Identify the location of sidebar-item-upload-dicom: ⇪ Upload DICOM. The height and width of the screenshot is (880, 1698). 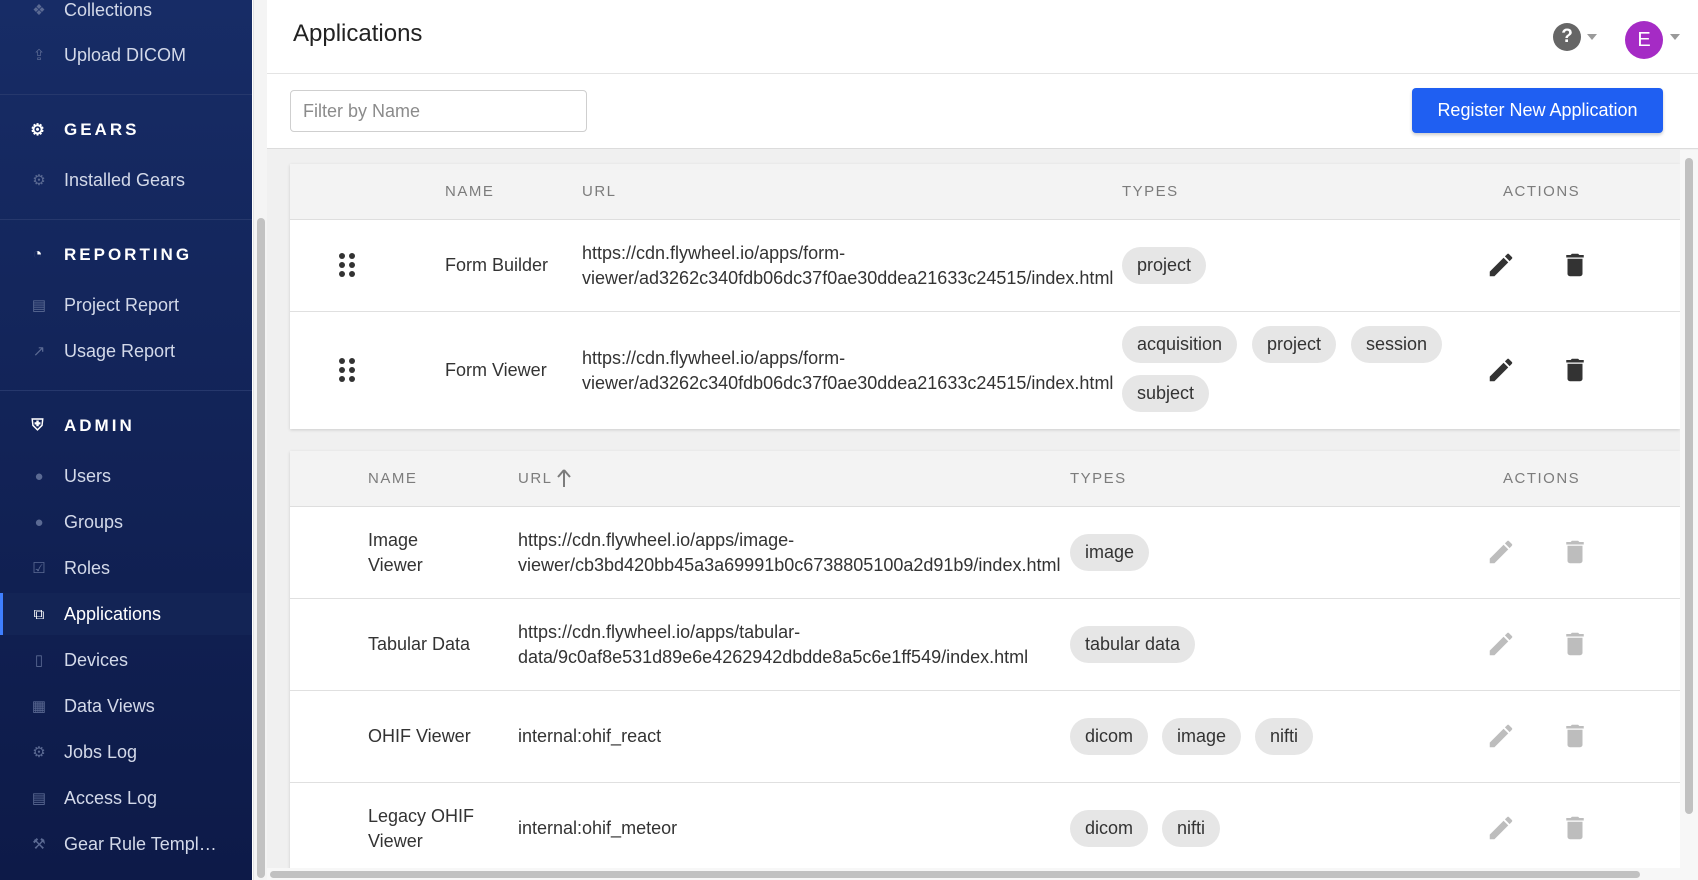
(126, 55).